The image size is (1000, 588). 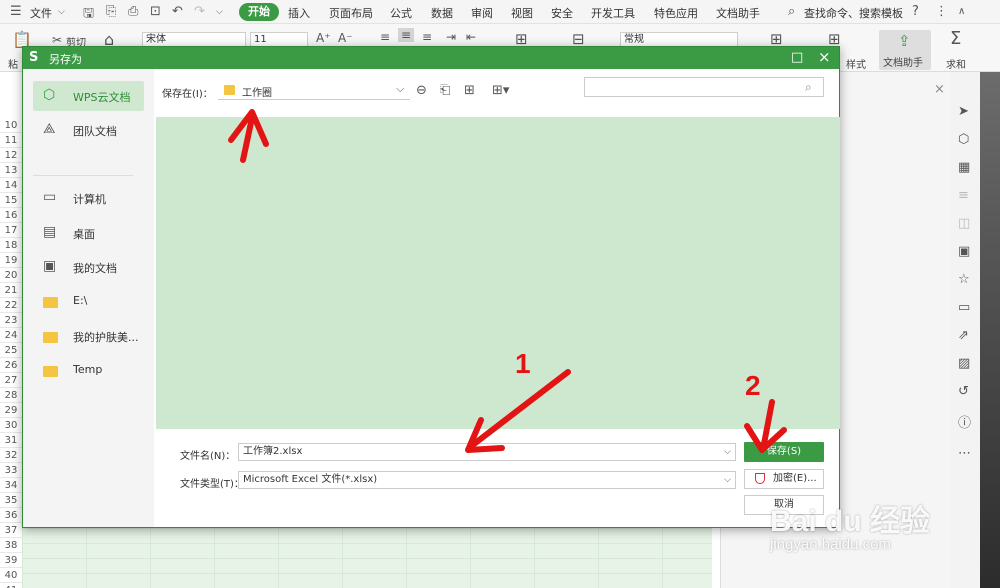 I want to click on row-header: 20, so click(x=11, y=275).